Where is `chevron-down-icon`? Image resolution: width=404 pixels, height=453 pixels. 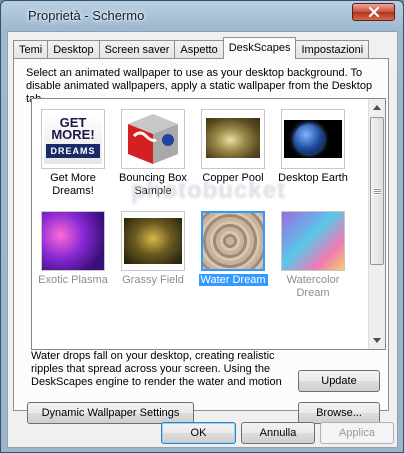
chevron-down-icon is located at coordinates (377, 340).